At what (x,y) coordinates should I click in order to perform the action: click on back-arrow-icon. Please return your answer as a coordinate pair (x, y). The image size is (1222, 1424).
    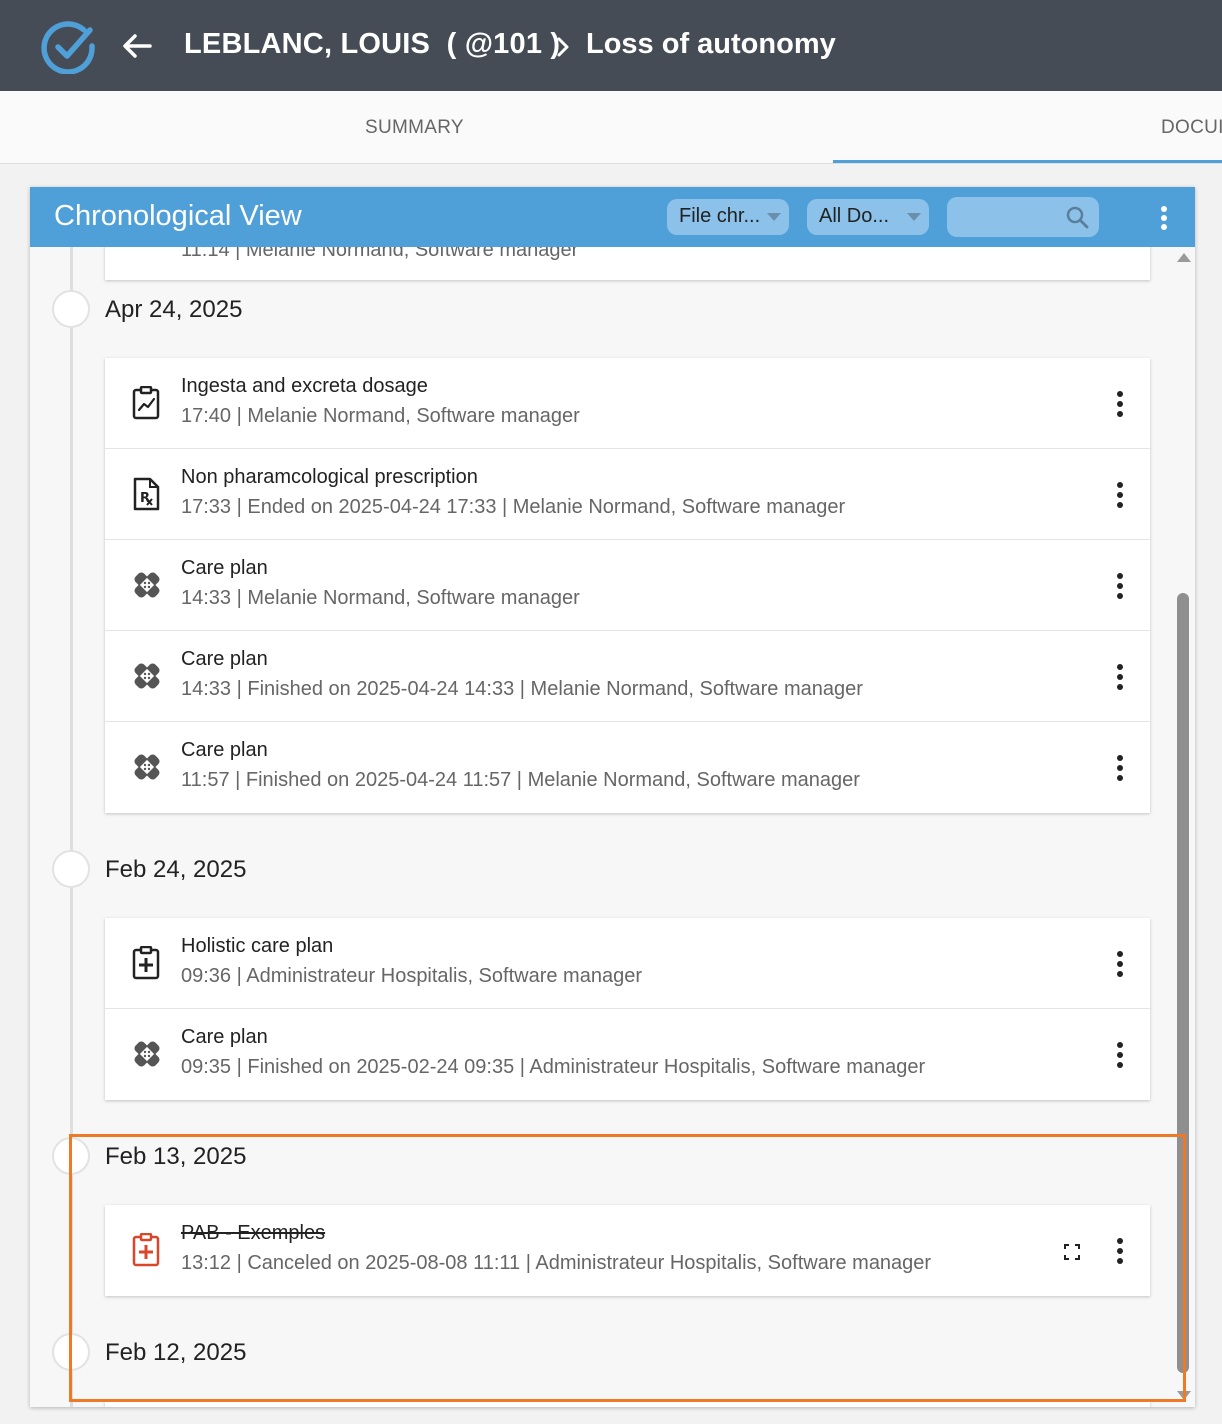
    Looking at the image, I should click on (137, 46).